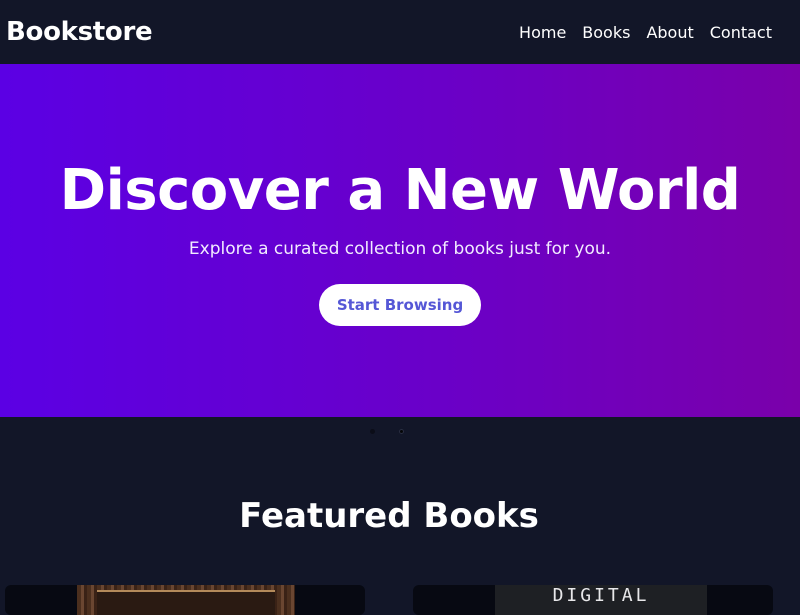  Describe the element at coordinates (400, 190) in the screenshot. I see `hero-title: Discover a New World` at that location.